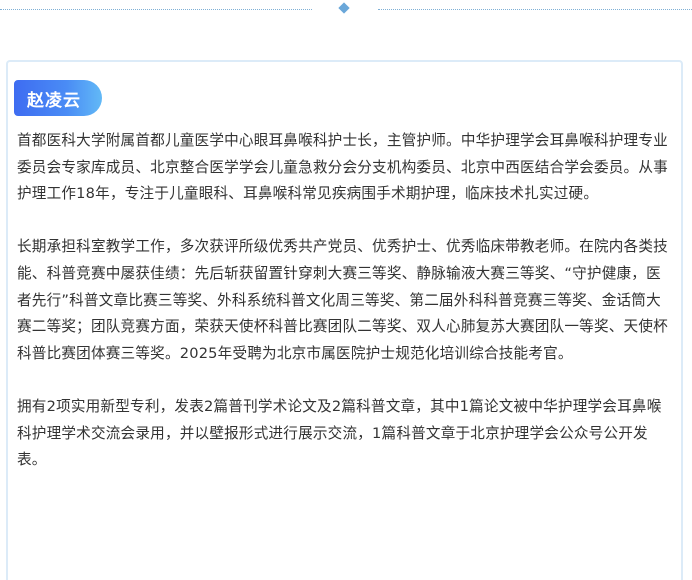  I want to click on divider-line-right, so click(535, 9).